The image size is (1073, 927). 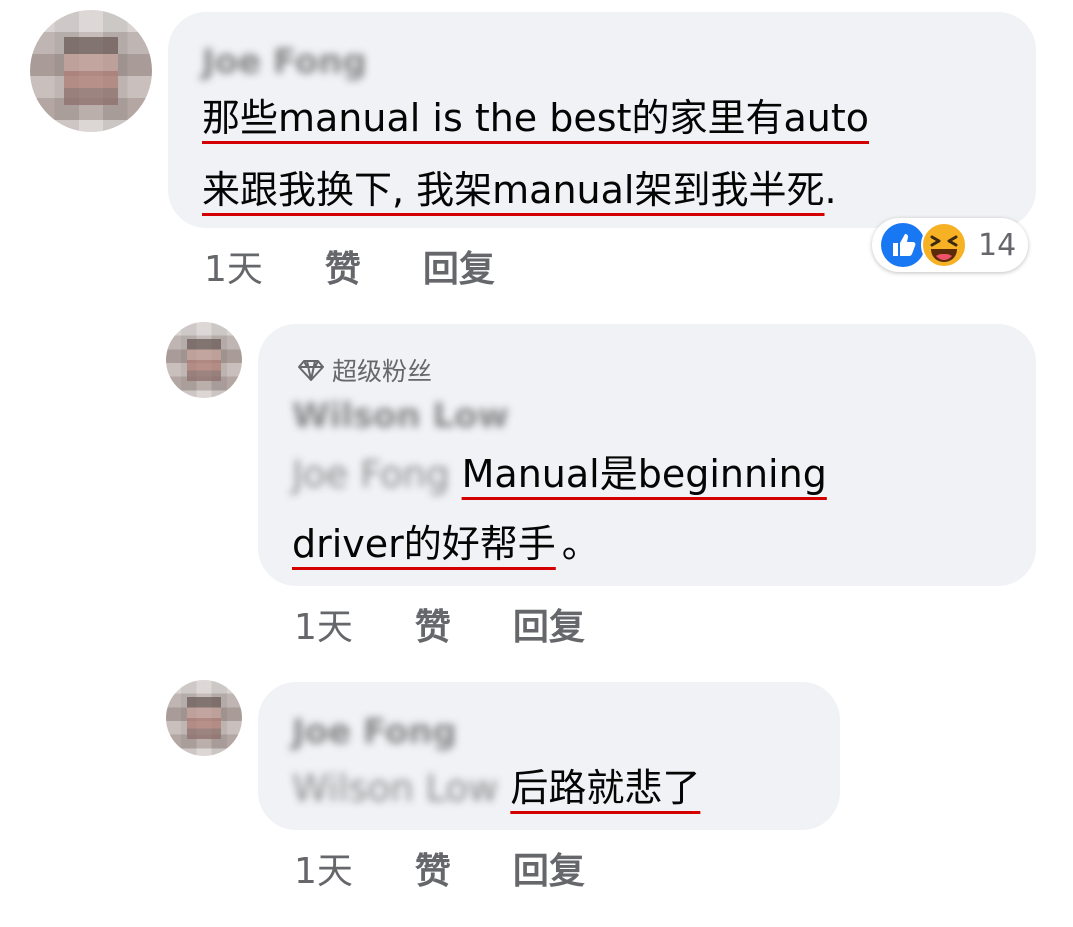 What do you see at coordinates (513, 190) in the screenshot?
I see `comment-text: 来跟我换下, 我架manual架到我半死` at bounding box center [513, 190].